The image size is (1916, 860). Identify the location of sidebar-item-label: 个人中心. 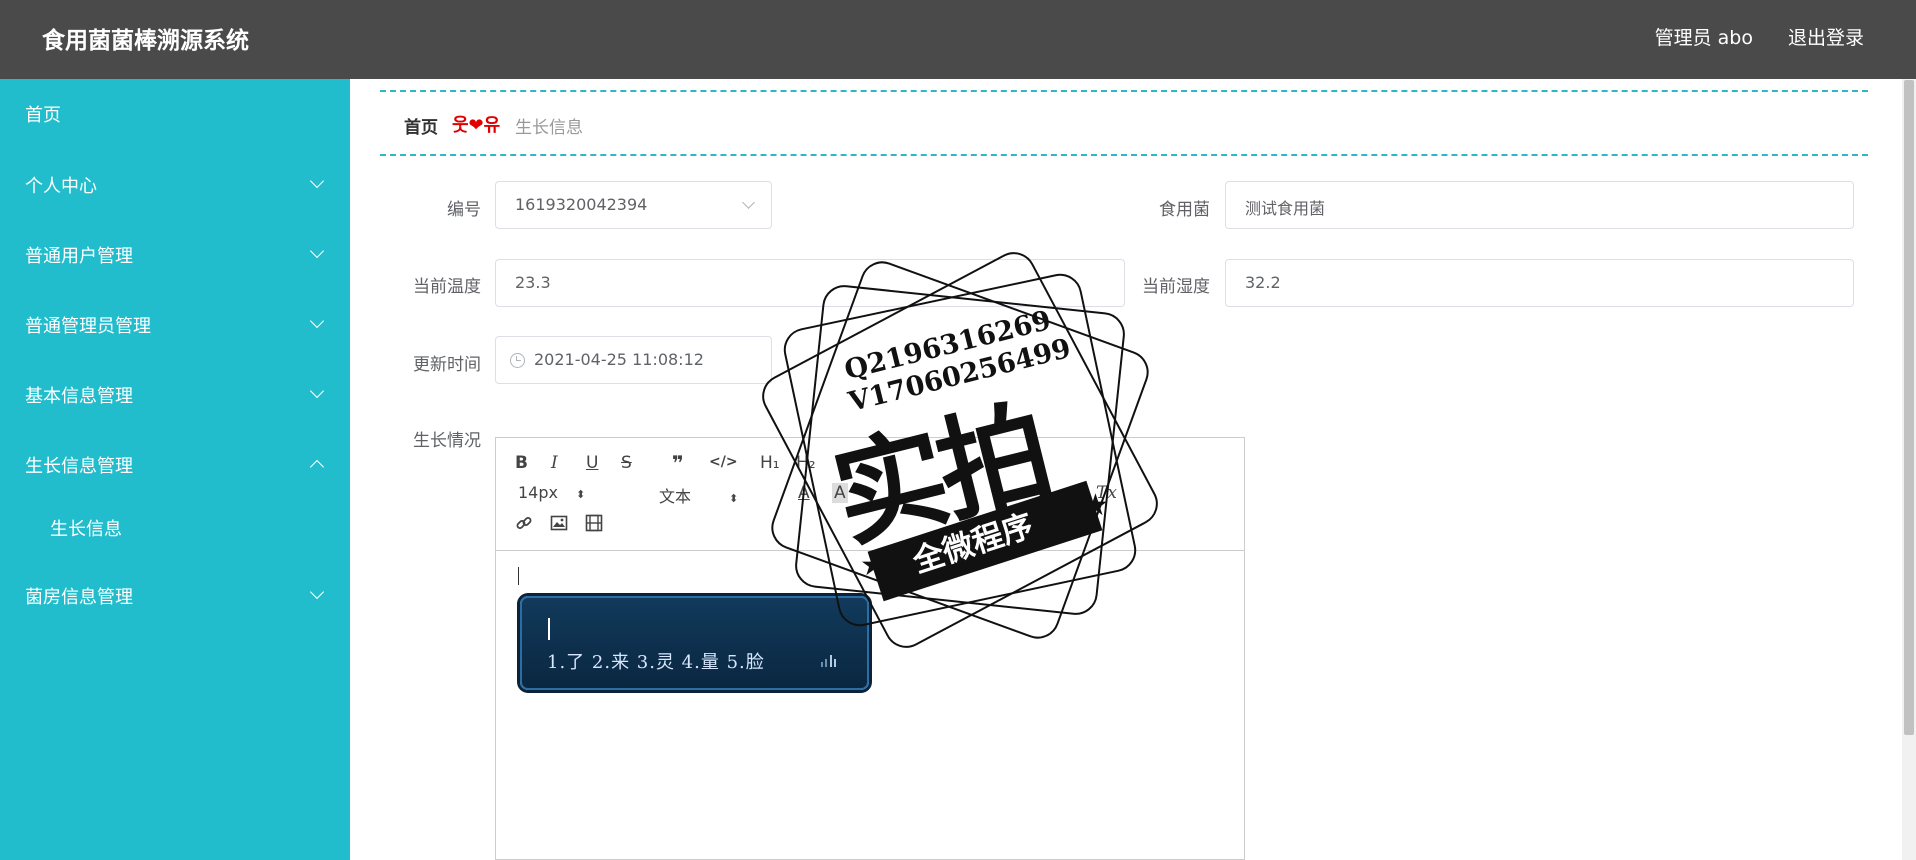
(61, 186).